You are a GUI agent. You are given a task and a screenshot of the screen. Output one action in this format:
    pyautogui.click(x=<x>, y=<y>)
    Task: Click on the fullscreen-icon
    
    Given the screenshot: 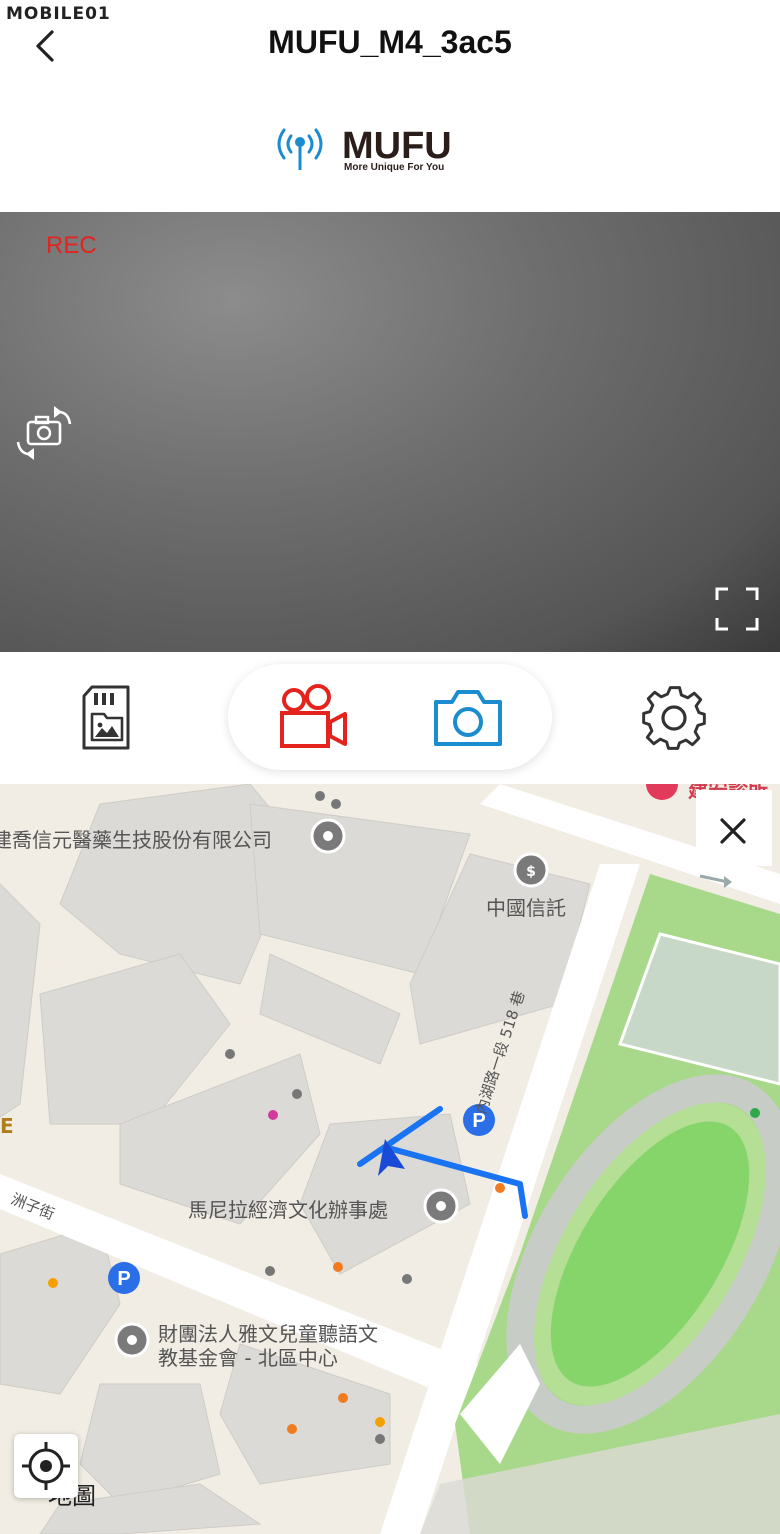 What is the action you would take?
    pyautogui.click(x=737, y=609)
    